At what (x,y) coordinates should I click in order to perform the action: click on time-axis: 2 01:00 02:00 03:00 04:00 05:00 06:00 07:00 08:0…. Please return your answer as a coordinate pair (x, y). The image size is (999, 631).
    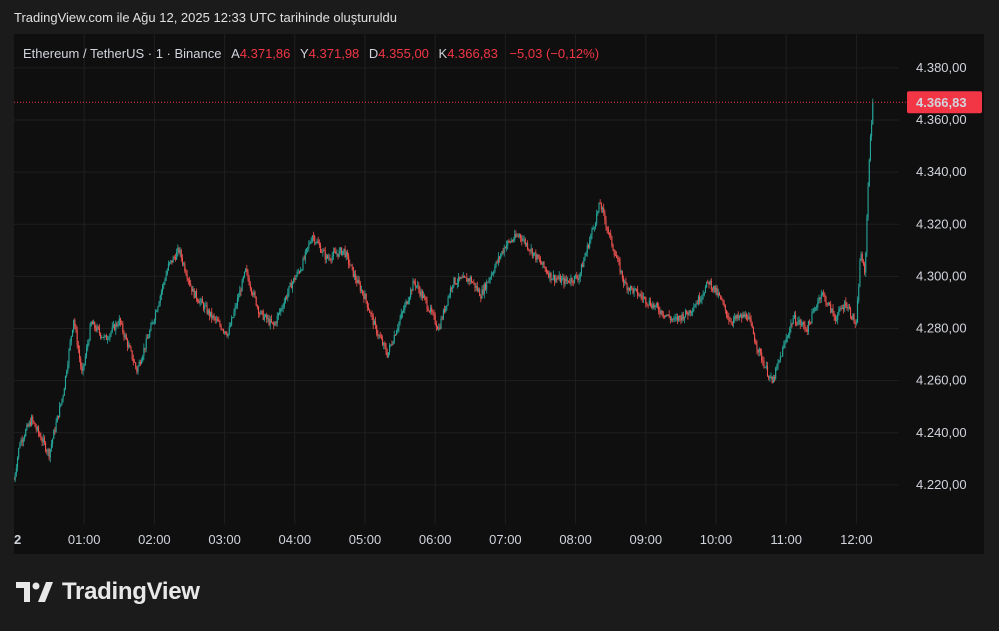
    Looking at the image, I should click on (443, 539).